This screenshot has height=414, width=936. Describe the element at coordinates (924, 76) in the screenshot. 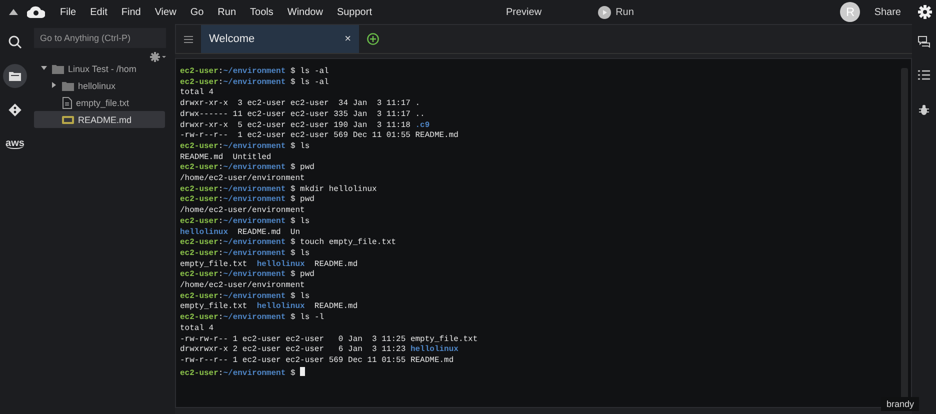

I see `list-icon` at that location.